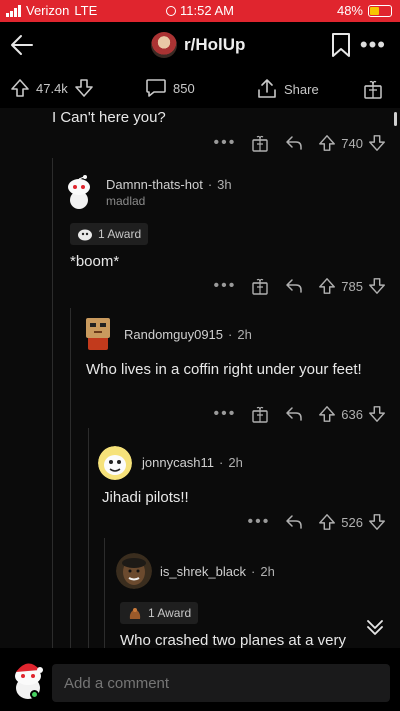 The height and width of the screenshot is (711, 400). I want to click on comment-score: 785, so click(352, 286).